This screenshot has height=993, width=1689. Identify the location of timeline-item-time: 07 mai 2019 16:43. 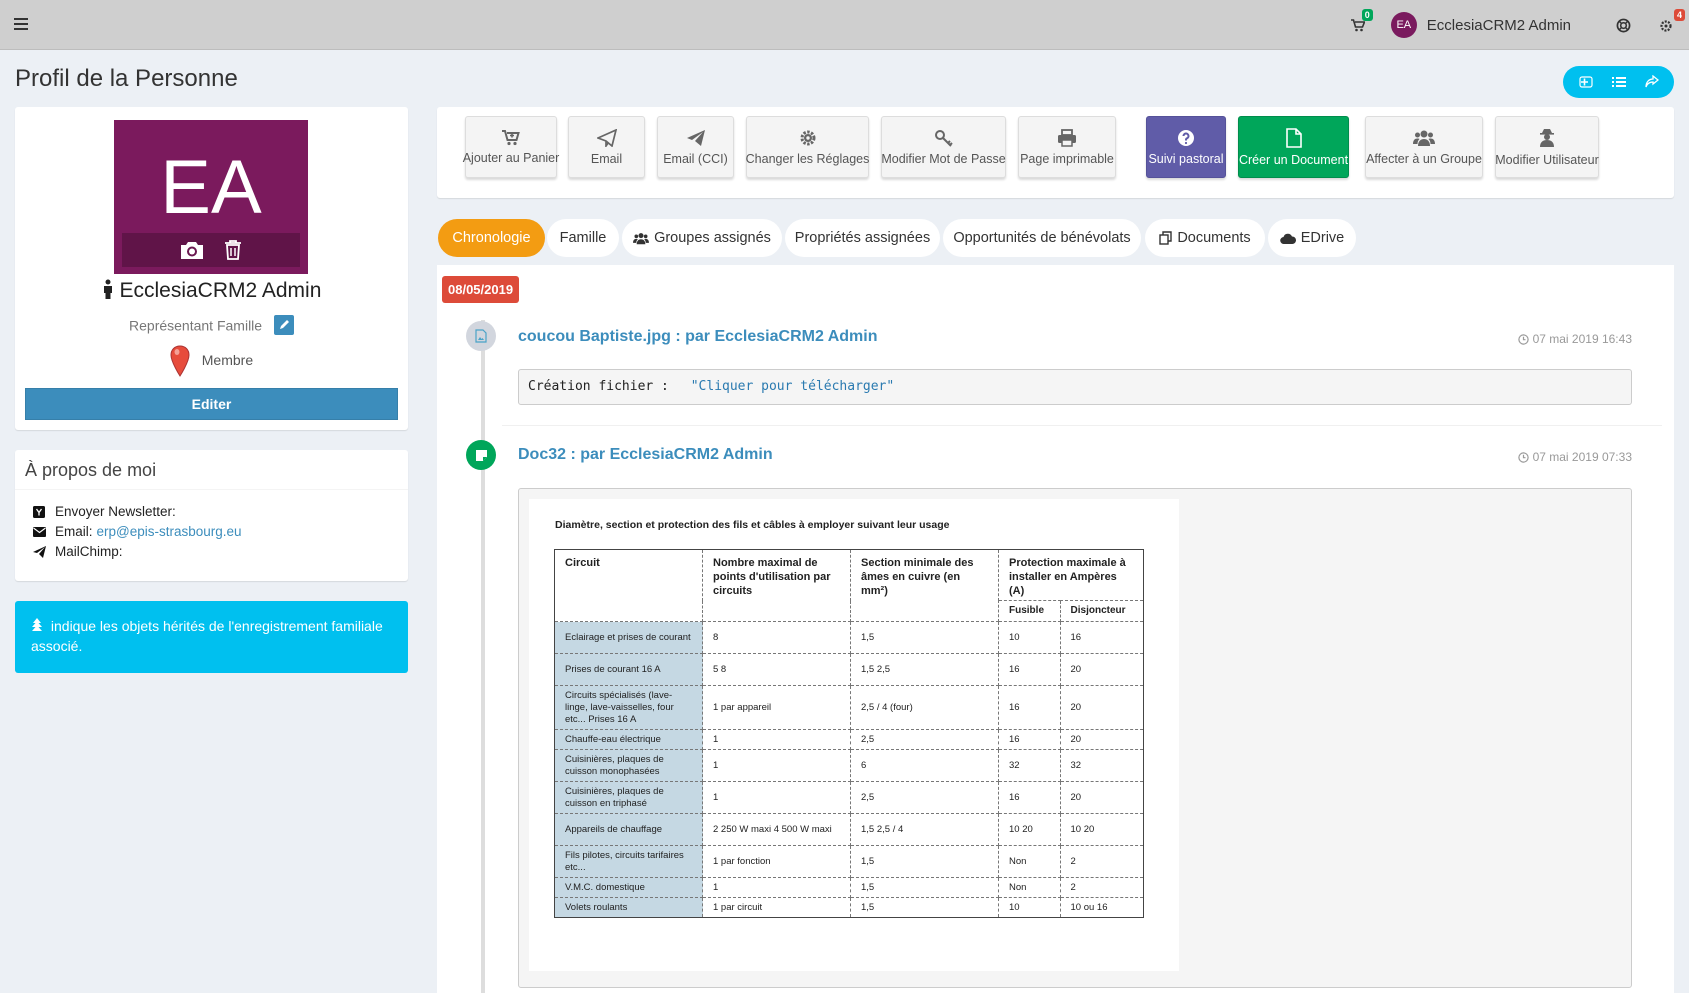
(1574, 339).